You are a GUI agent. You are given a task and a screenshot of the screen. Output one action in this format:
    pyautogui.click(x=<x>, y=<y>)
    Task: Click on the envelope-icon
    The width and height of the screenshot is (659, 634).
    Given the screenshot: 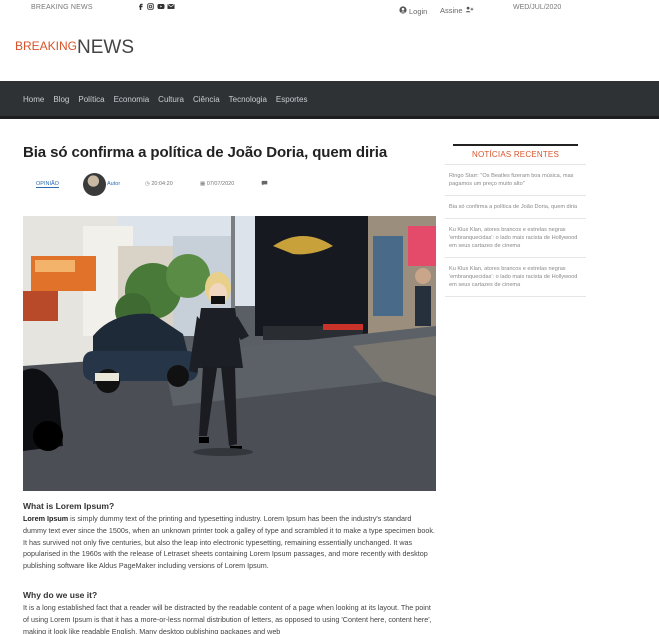 What is the action you would take?
    pyautogui.click(x=171, y=6)
    